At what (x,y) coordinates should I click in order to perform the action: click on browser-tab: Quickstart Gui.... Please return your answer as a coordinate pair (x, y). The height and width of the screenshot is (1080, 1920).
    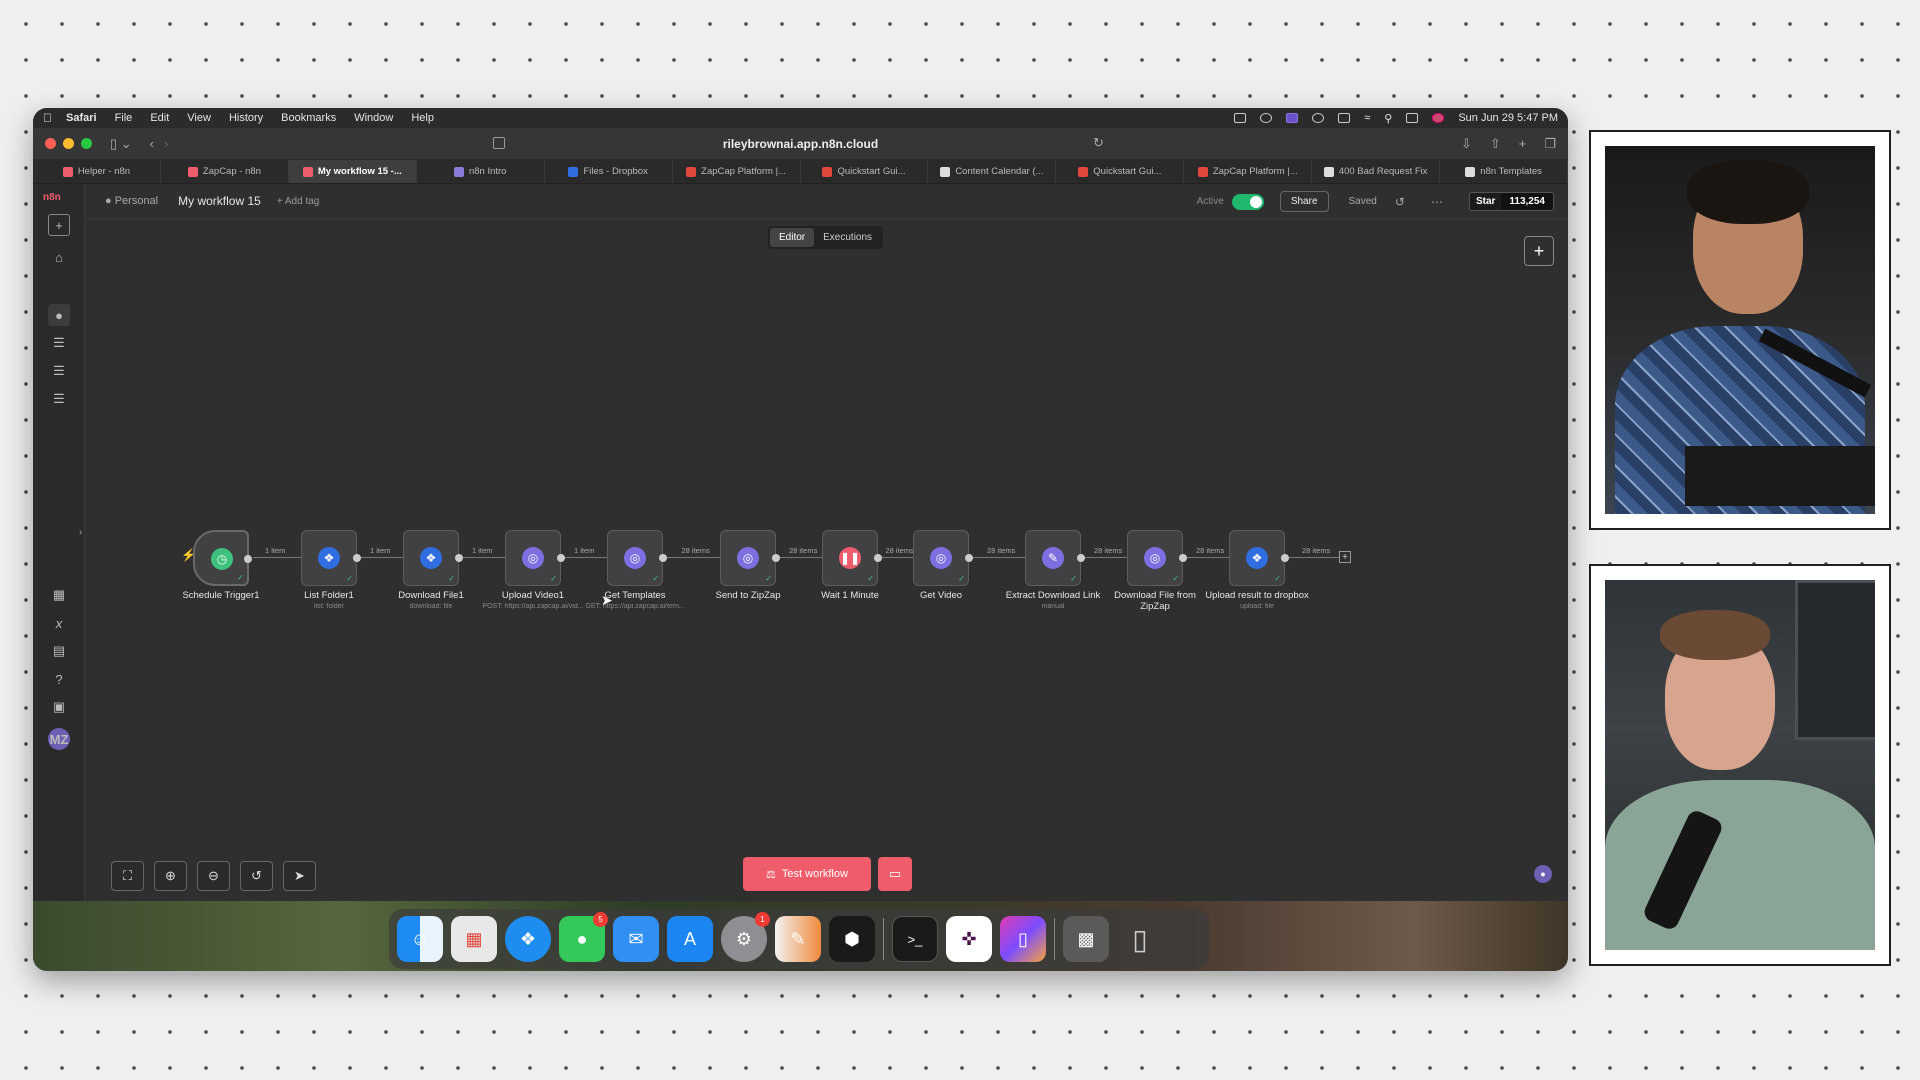
    Looking at the image, I should click on (1120, 171).